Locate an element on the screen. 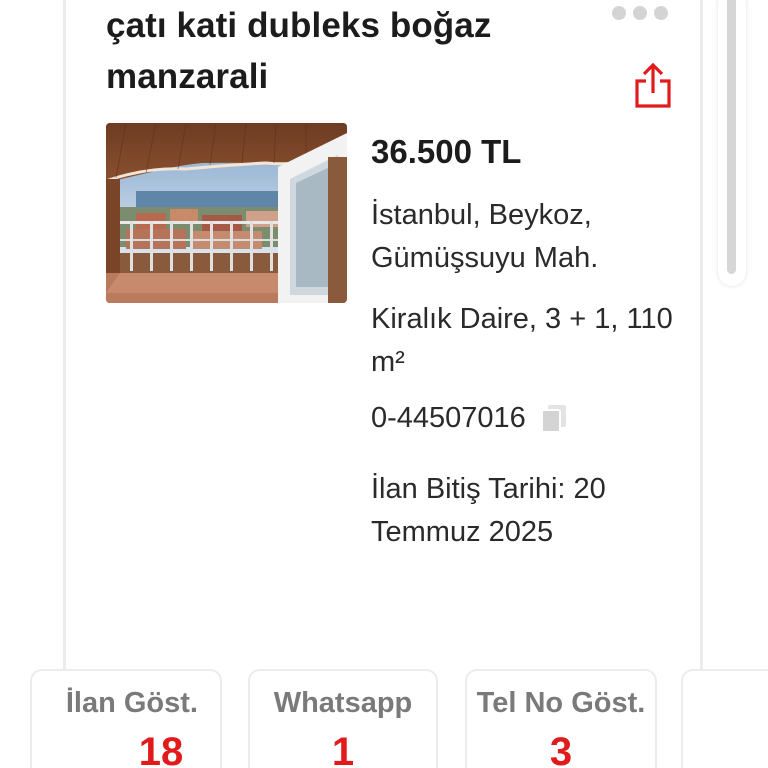 The width and height of the screenshot is (768, 768). listing-location: İstanbul, Beykoz, Gümüşsuyu Mah. is located at coordinates (485, 236).